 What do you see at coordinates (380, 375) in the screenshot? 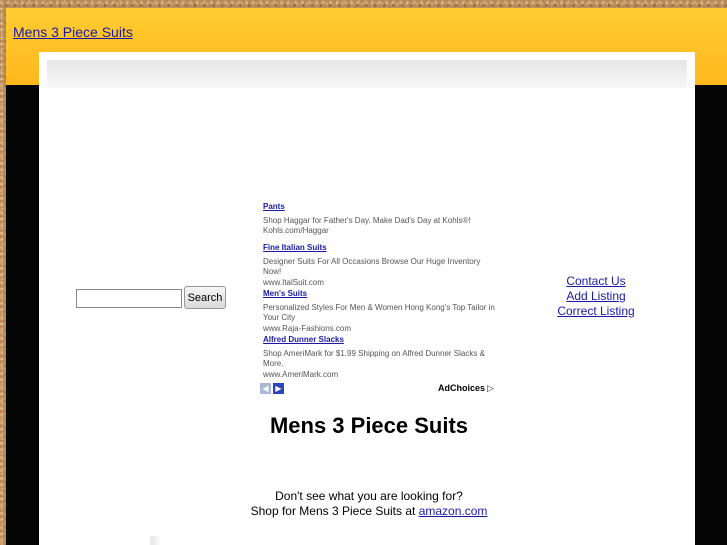
I see `ad-url: www.AmeriMark.com` at bounding box center [380, 375].